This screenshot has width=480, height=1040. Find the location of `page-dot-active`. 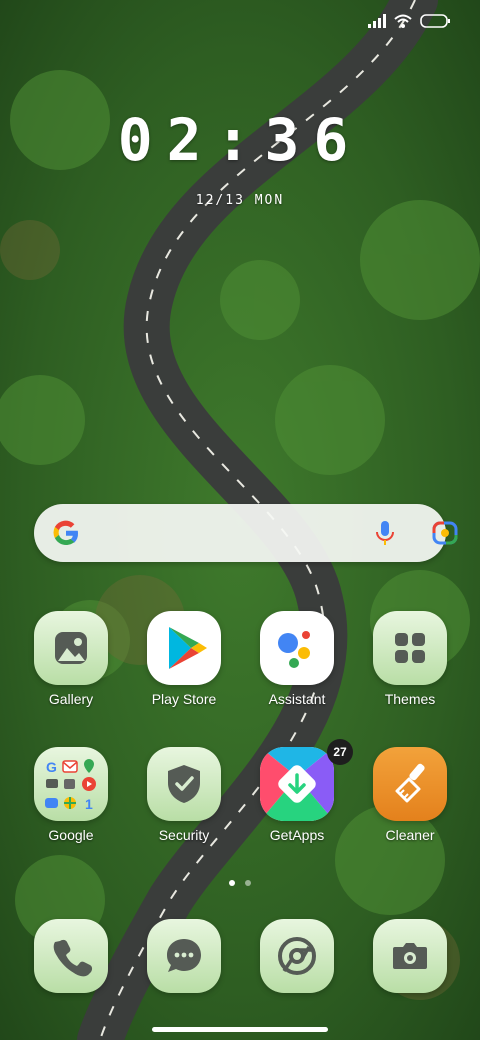

page-dot-active is located at coordinates (232, 883).